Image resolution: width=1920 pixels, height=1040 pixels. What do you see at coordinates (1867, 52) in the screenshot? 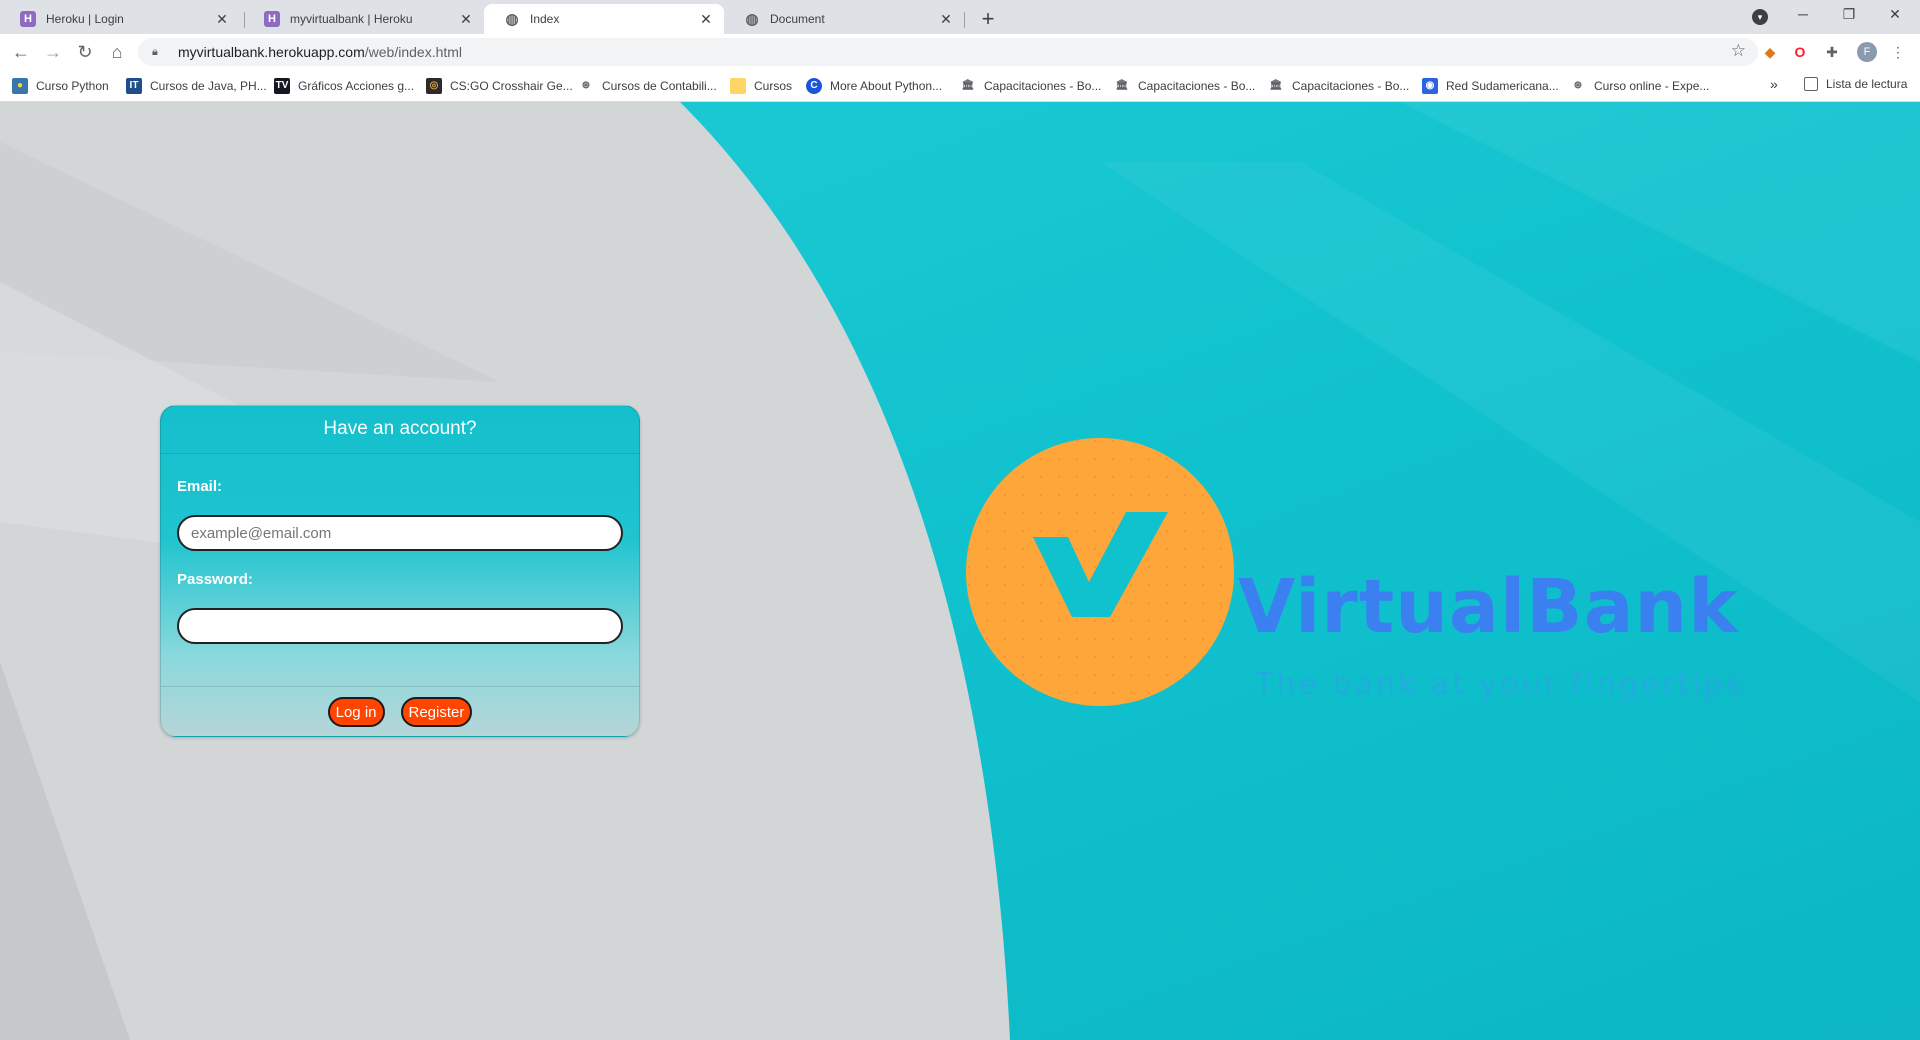
I see `profile-avatar: F` at bounding box center [1867, 52].